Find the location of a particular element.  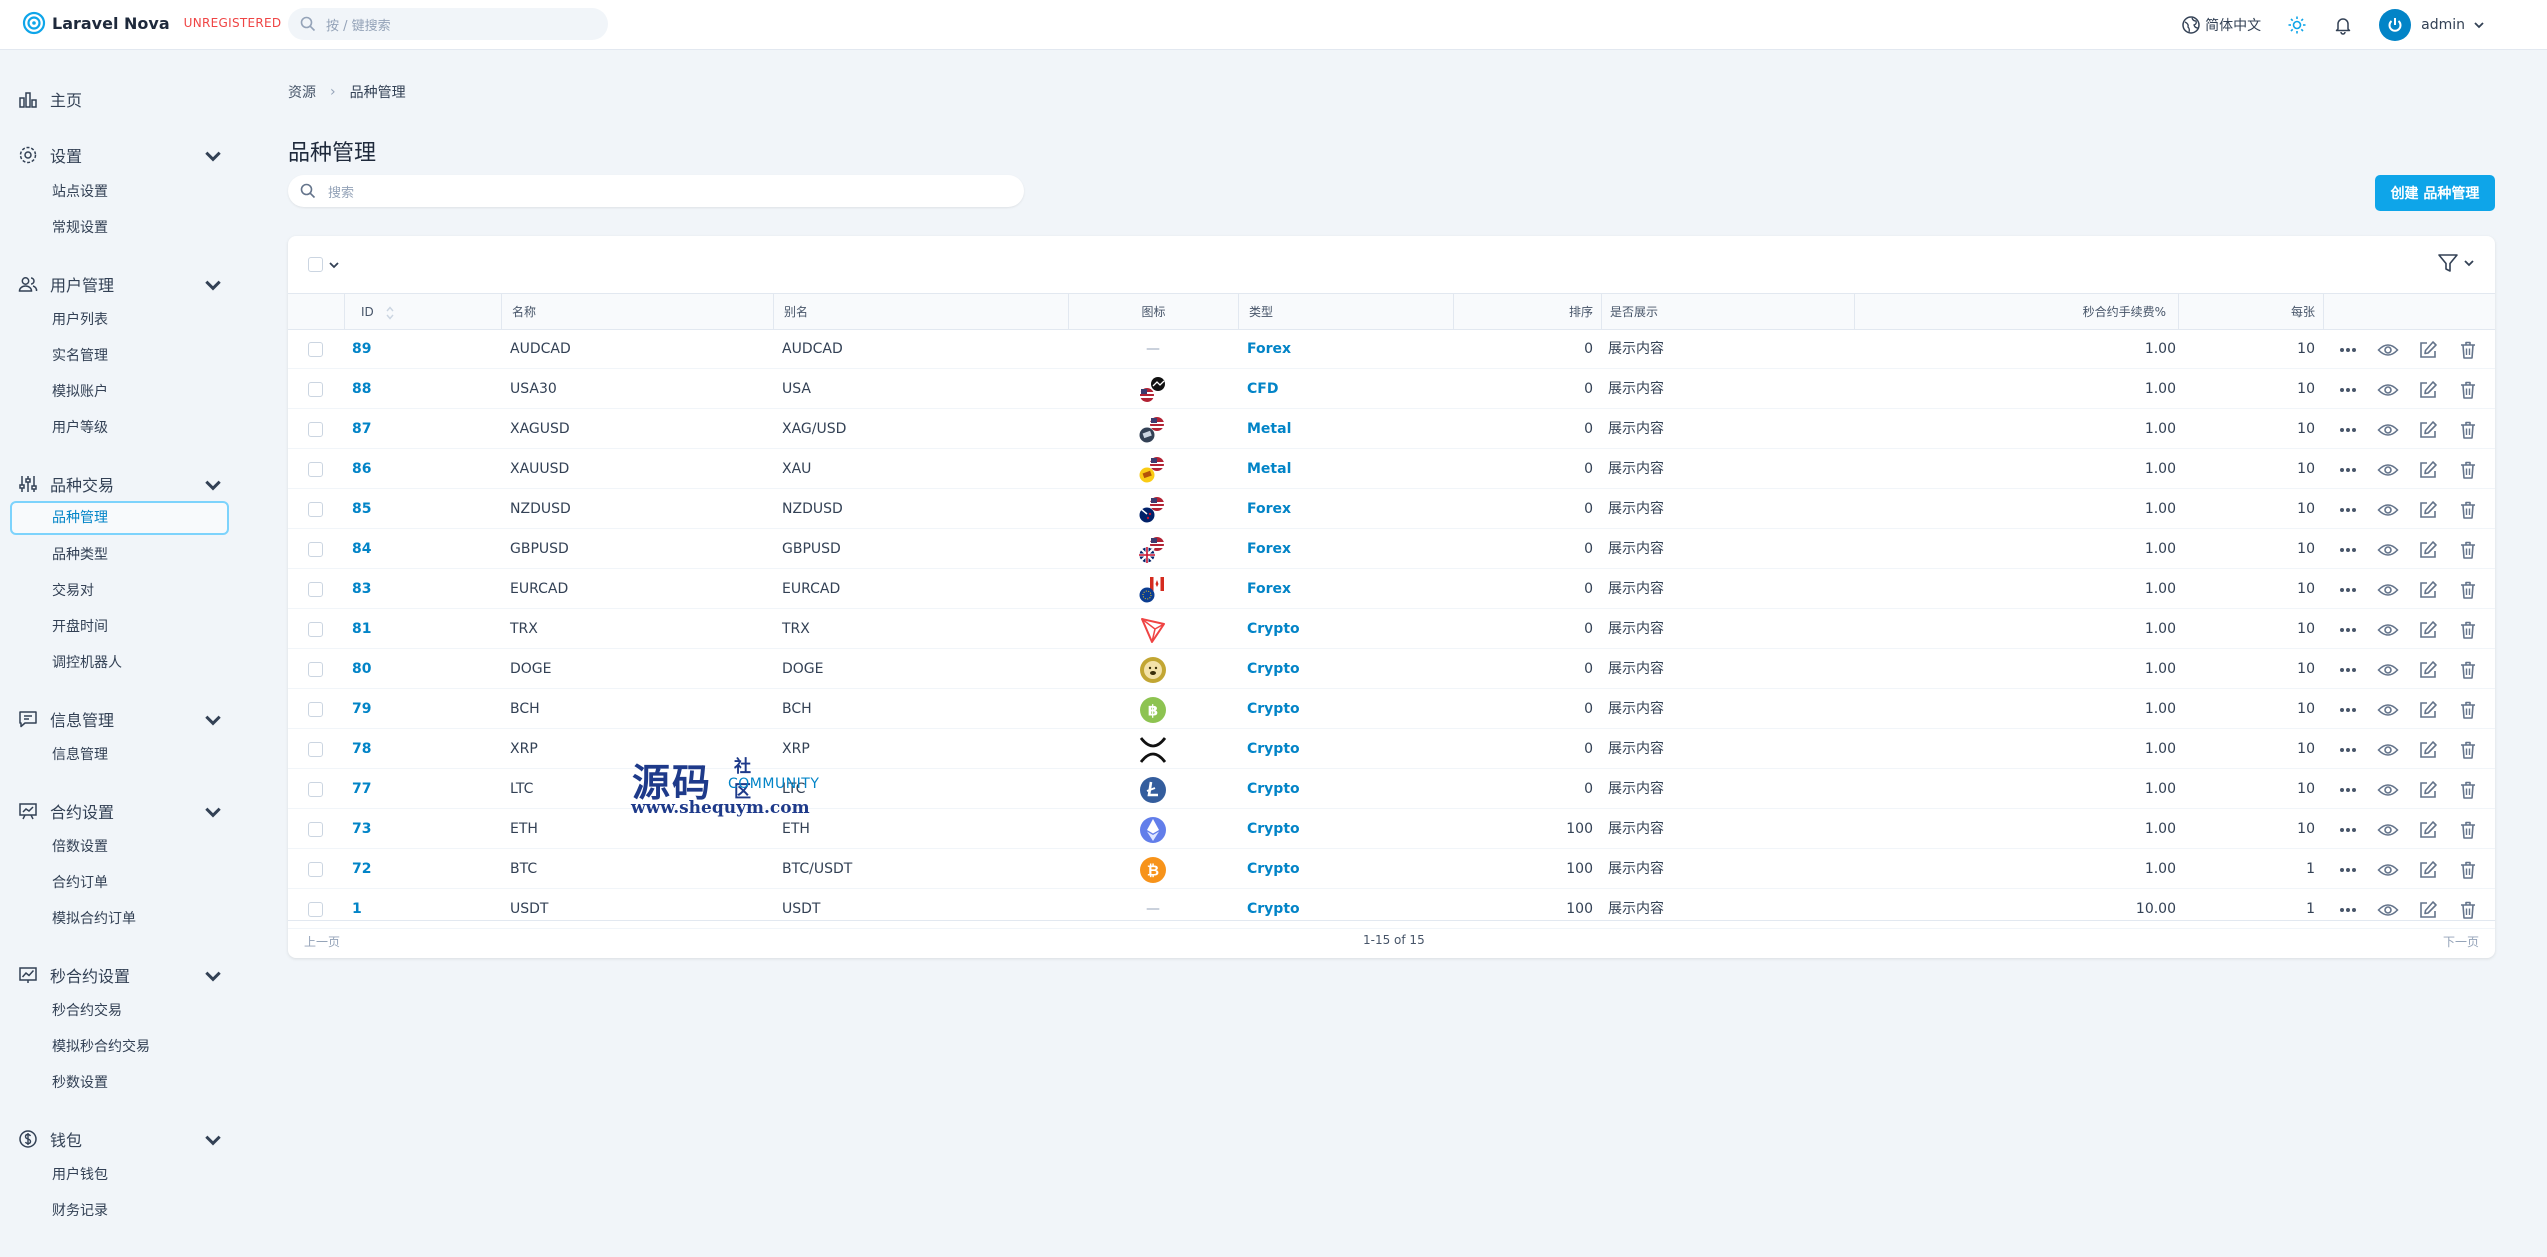

table-row: 81 TRX TRX Crypto 0 展示内容 1.00 10 is located at coordinates (1391, 629).